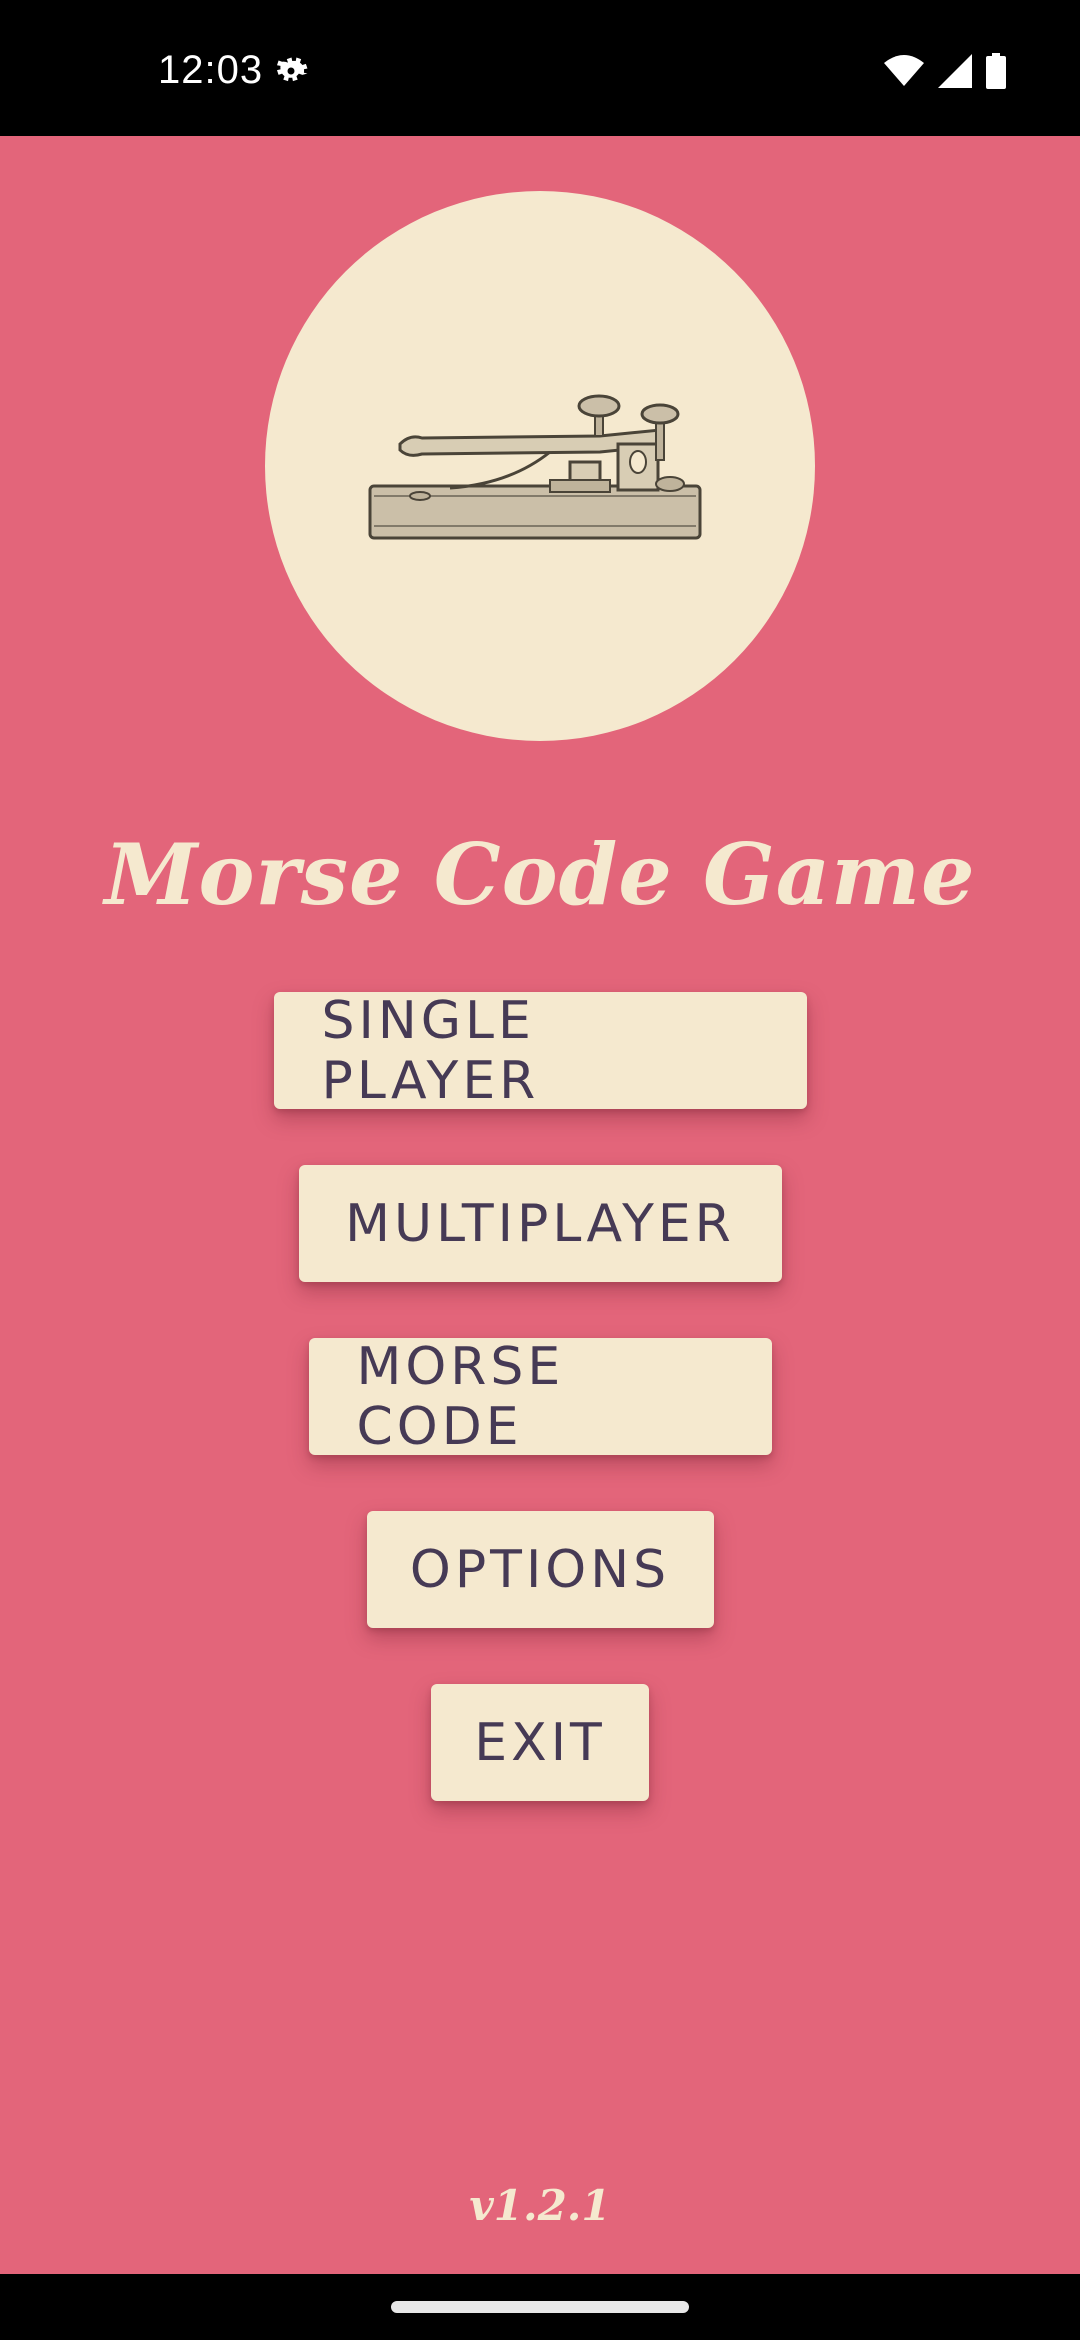 The image size is (1080, 2340). I want to click on single-player-button: SINGLE PLAYER, so click(540, 1051).